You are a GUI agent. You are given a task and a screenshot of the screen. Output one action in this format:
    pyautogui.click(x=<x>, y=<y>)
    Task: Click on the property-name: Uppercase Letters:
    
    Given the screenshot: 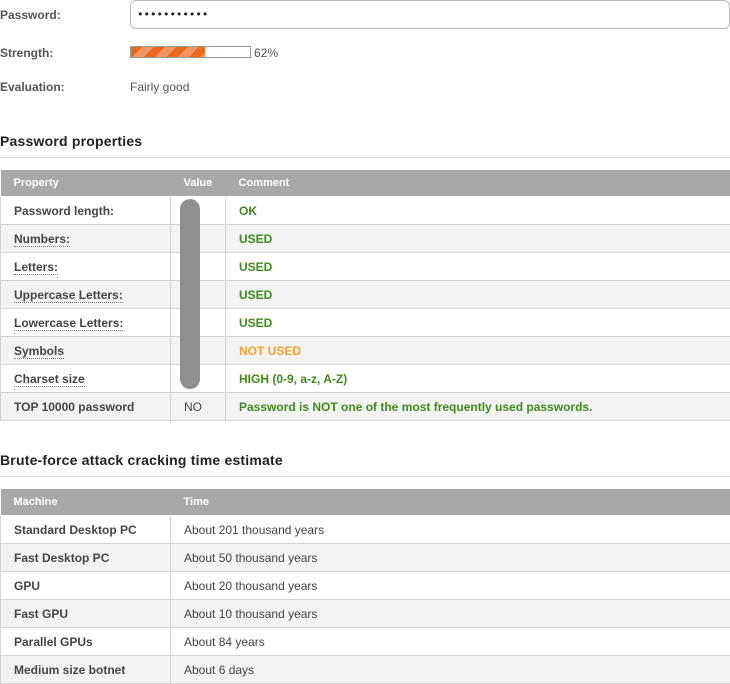 What is the action you would take?
    pyautogui.click(x=68, y=295)
    